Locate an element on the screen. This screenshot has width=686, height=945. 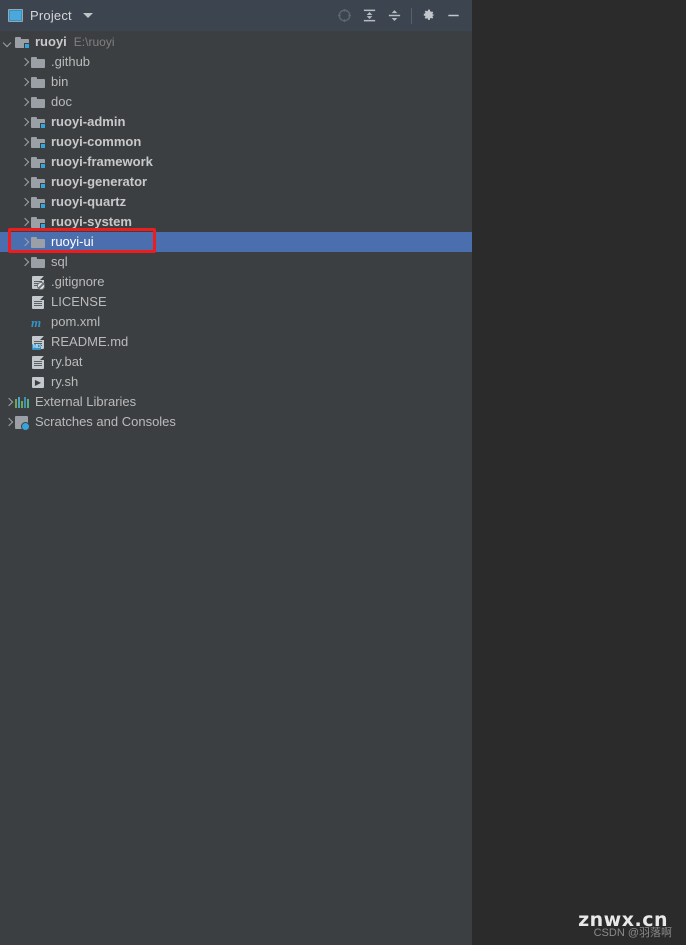
tree-node-external-libraries: External Libraries is located at coordinates (236, 402).